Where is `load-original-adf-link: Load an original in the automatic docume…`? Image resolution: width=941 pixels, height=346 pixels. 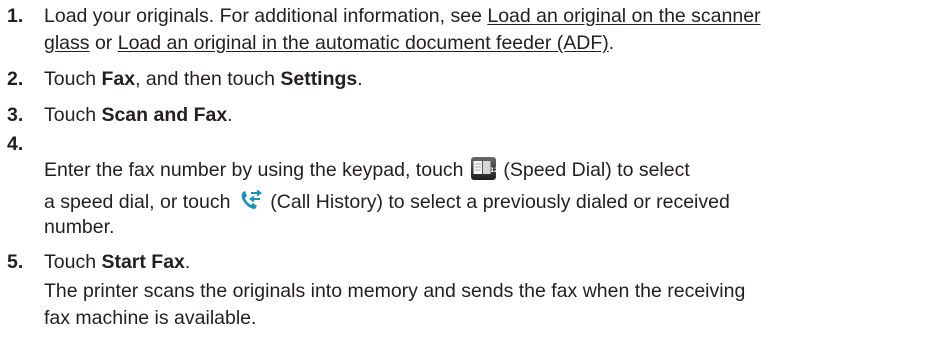
load-original-adf-link: Load an original in the automatic docume… is located at coordinates (363, 43).